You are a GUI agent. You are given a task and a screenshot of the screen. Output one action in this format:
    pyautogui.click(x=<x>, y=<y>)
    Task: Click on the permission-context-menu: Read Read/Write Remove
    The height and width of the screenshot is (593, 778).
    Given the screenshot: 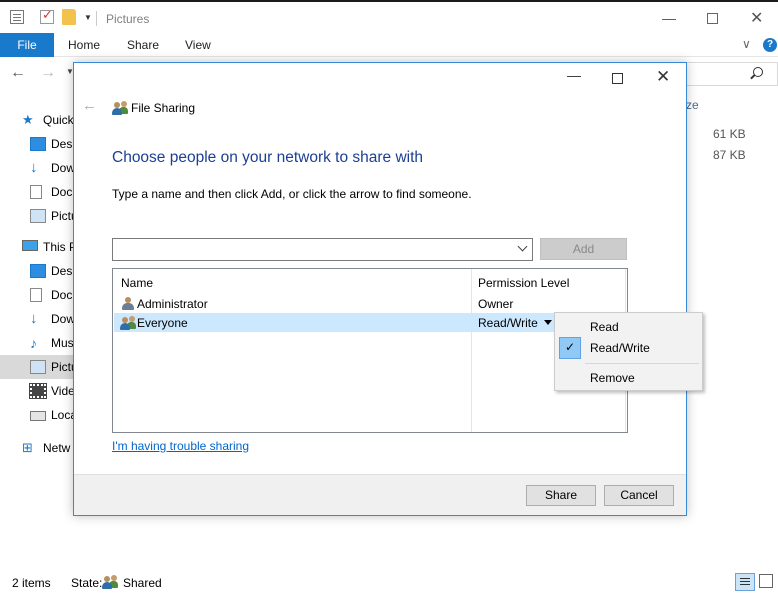 What is the action you would take?
    pyautogui.click(x=628, y=351)
    